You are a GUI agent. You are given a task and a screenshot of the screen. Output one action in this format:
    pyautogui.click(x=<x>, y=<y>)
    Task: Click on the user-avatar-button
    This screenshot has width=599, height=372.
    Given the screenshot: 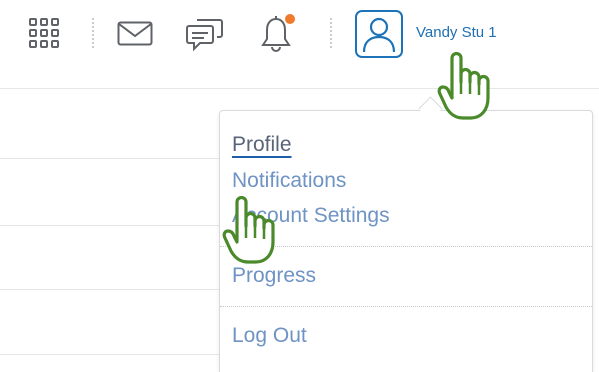 What is the action you would take?
    pyautogui.click(x=379, y=34)
    